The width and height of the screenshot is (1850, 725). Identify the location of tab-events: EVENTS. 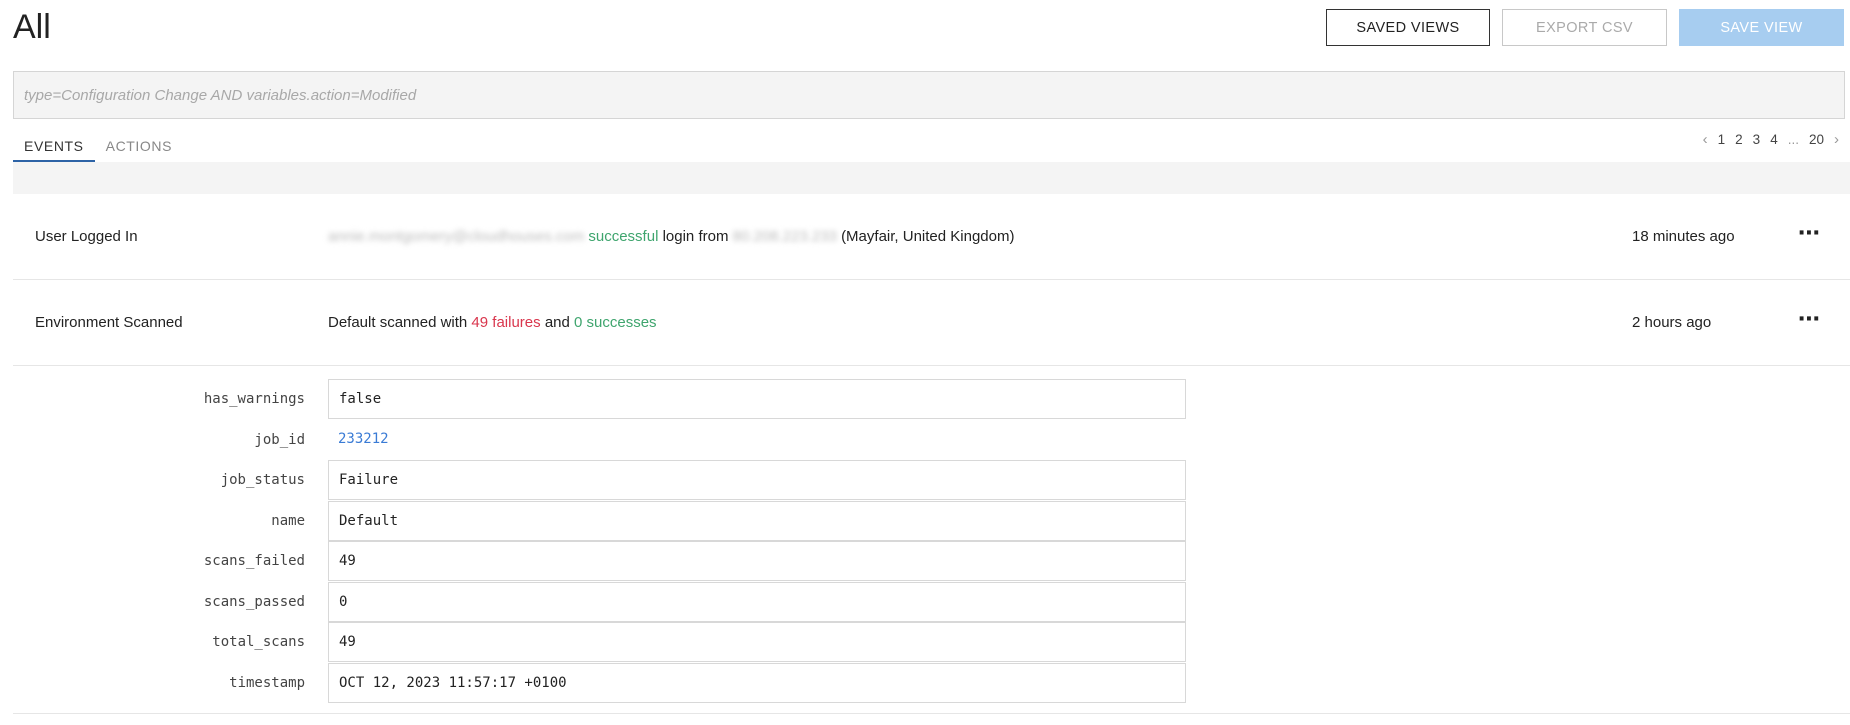
(54, 146).